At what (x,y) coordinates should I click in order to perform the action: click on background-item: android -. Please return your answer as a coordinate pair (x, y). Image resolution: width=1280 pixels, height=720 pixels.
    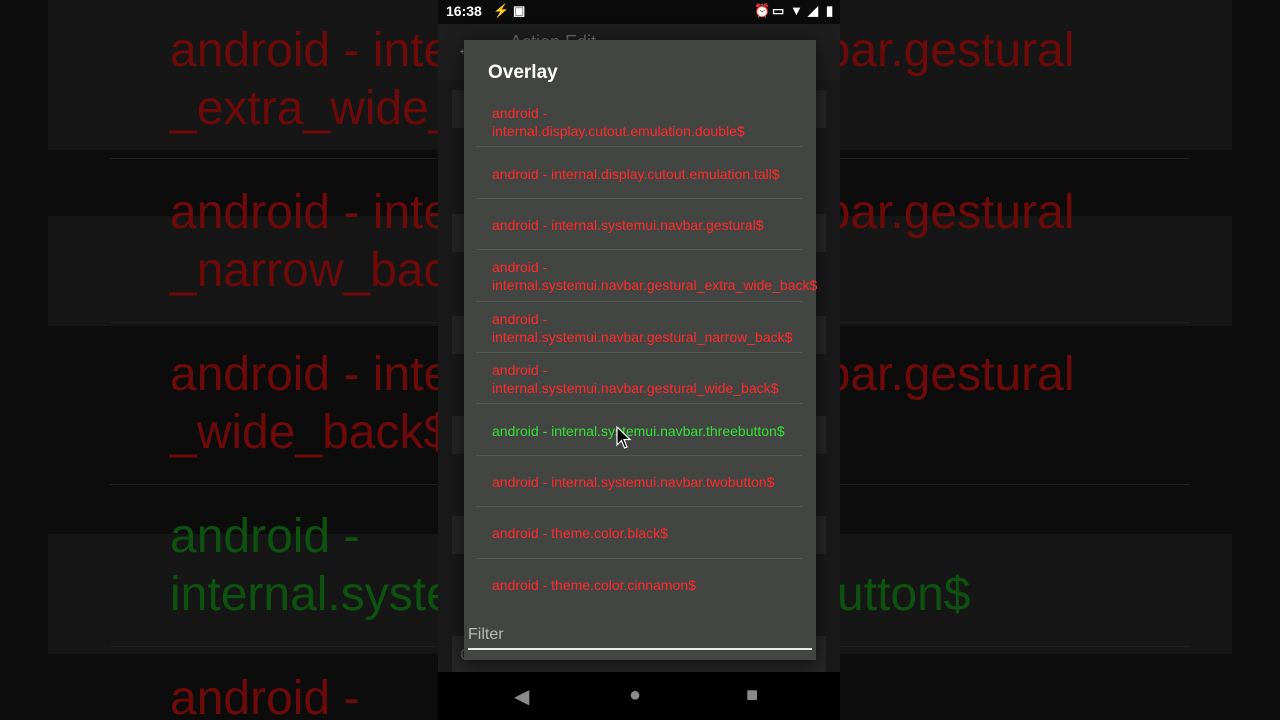
    Looking at the image, I should click on (265, 696).